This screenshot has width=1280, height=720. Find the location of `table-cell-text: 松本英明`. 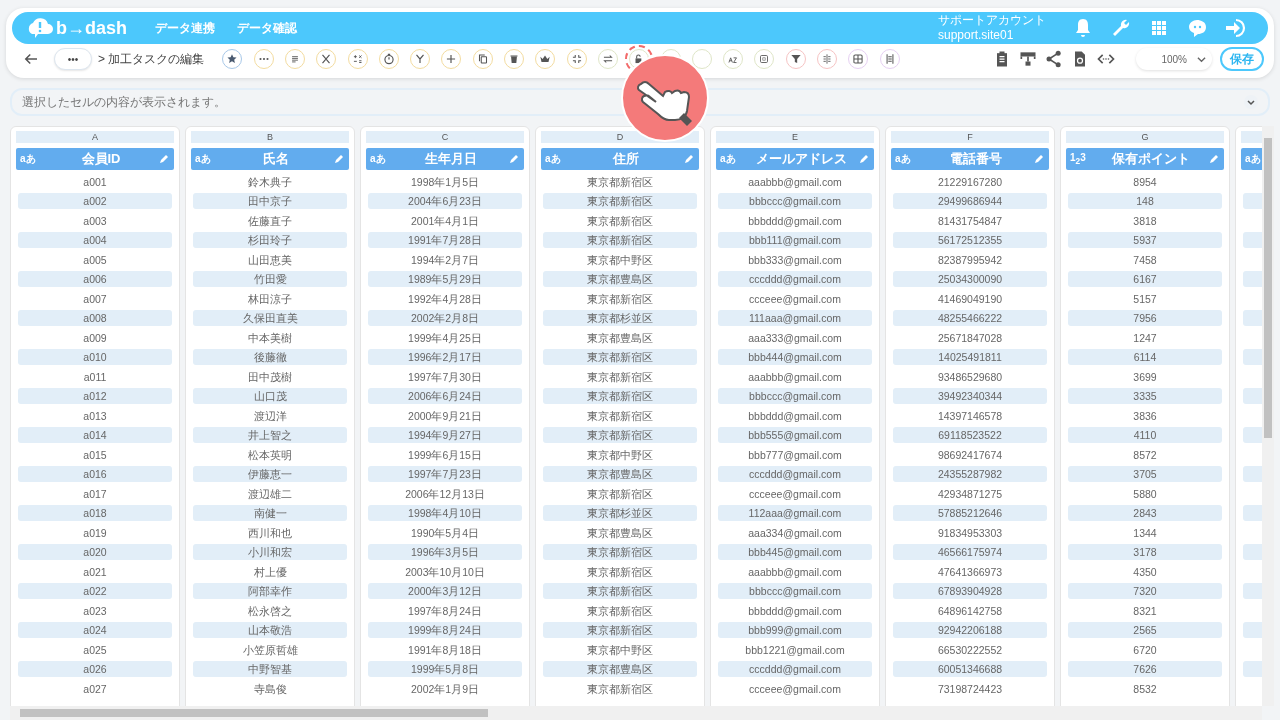

table-cell-text: 松本英明 is located at coordinates (270, 455).